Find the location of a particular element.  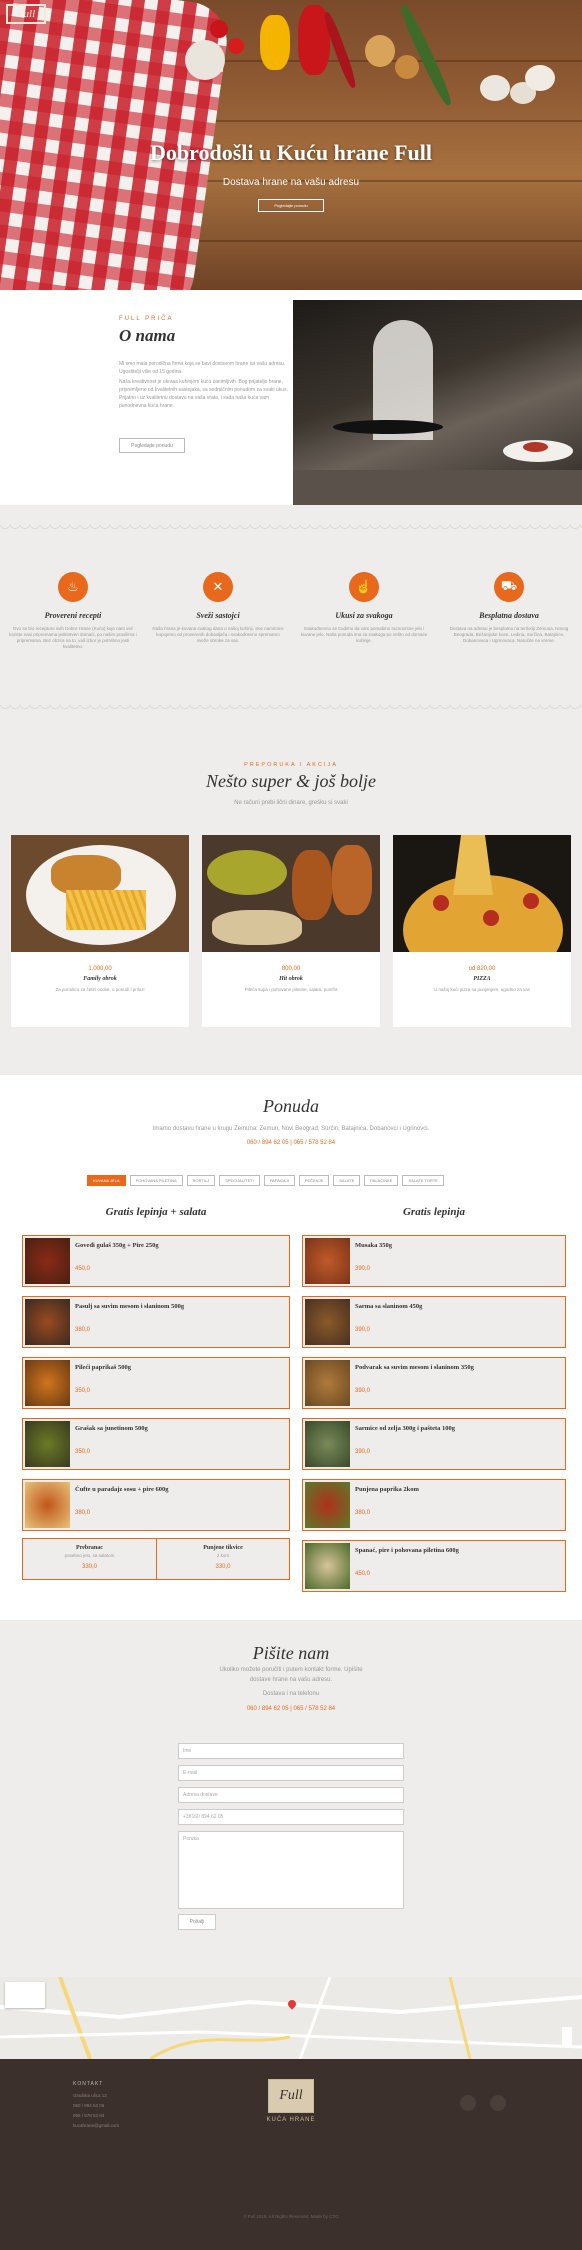

footer-address: Gradska ulica 12 is located at coordinates (90, 2095).